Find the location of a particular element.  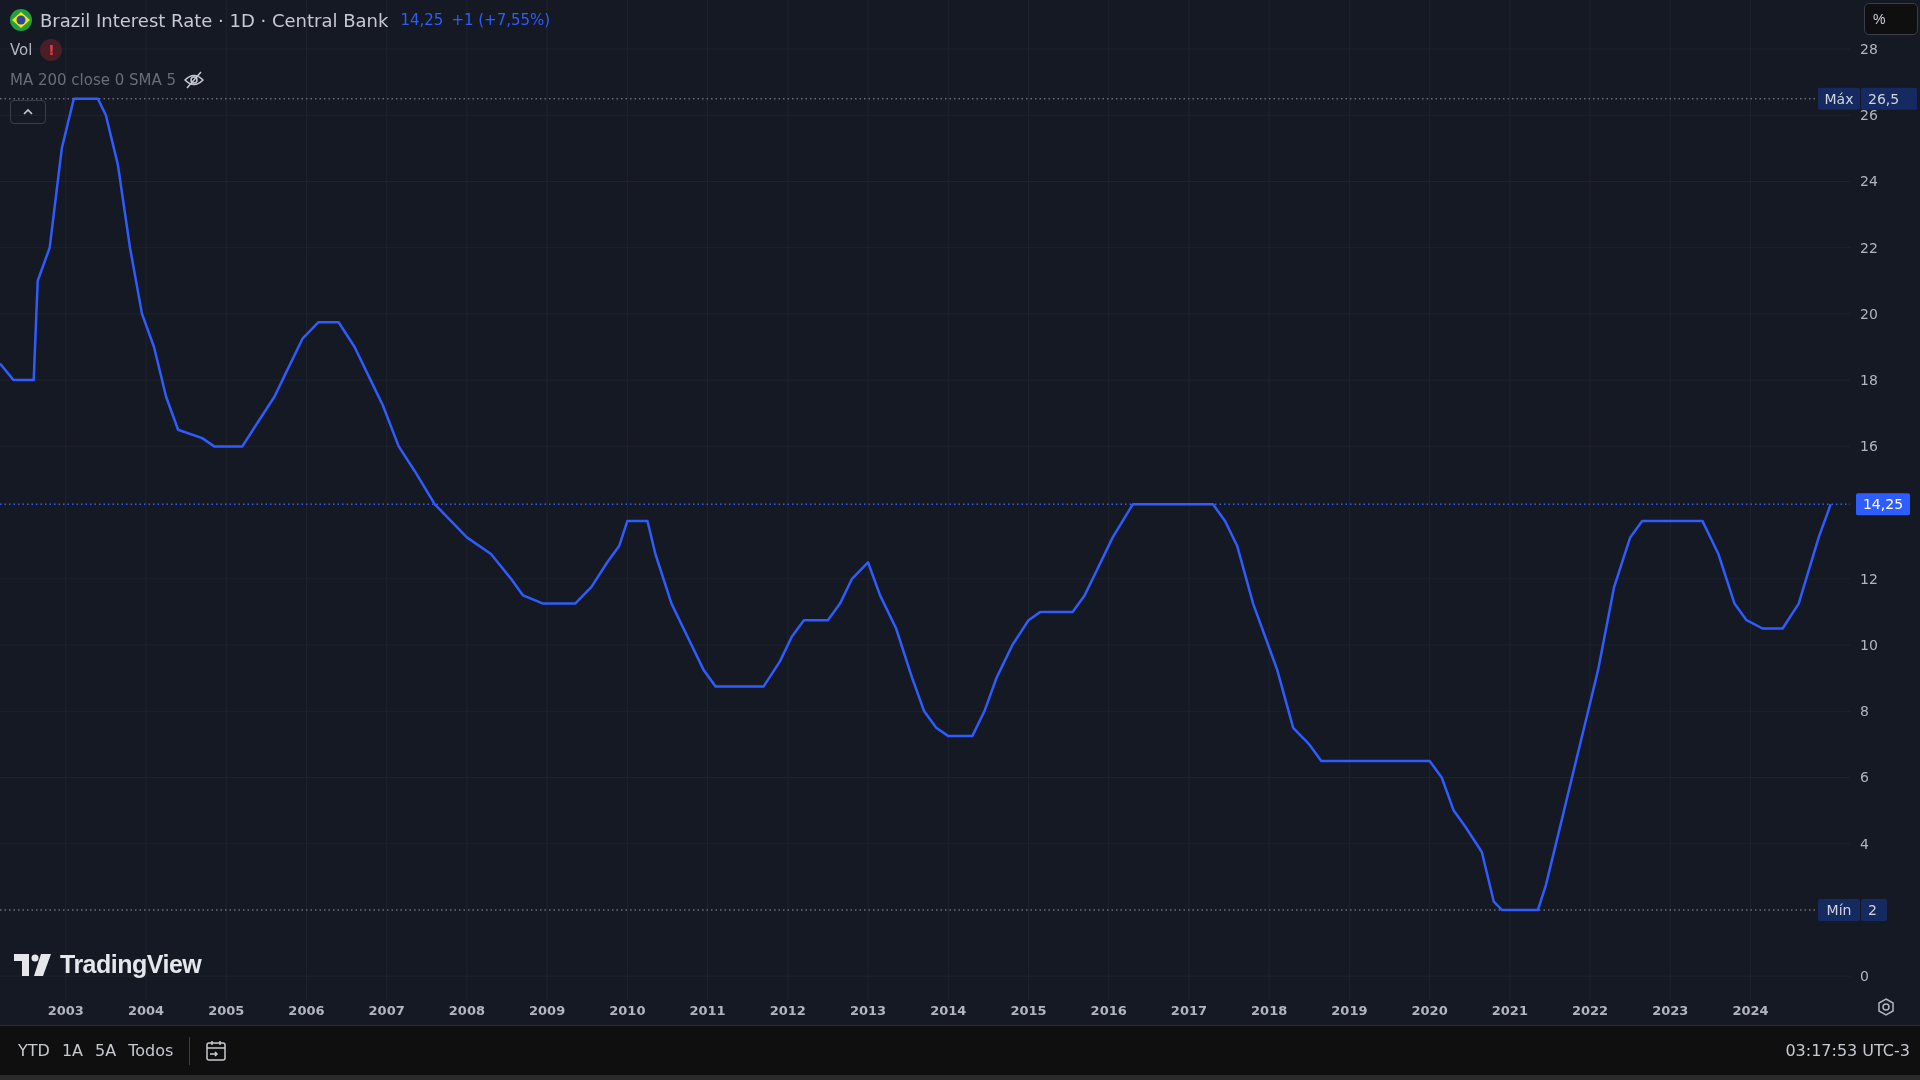

time-axis-label: 2024 is located at coordinates (1750, 1010).